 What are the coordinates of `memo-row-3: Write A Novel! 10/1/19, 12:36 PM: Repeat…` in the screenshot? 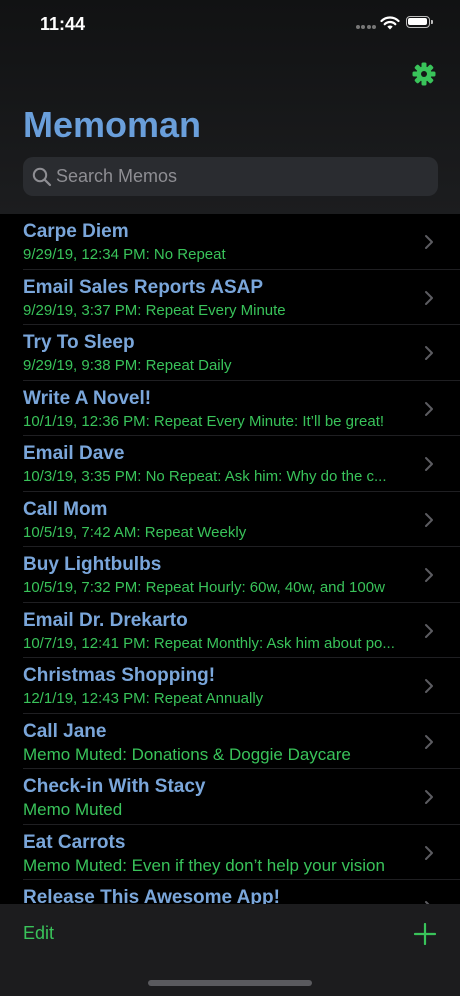 It's located at (230, 409).